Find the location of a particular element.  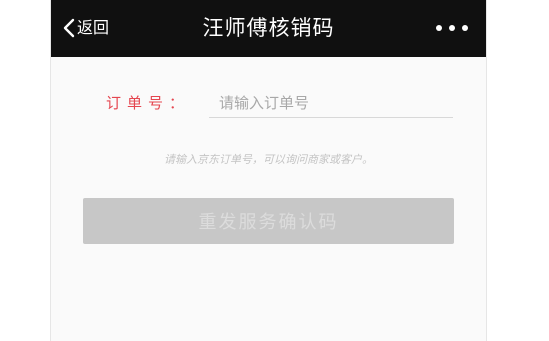

navigation-bar: 返回 汪师傅核销码 is located at coordinates (268, 28).